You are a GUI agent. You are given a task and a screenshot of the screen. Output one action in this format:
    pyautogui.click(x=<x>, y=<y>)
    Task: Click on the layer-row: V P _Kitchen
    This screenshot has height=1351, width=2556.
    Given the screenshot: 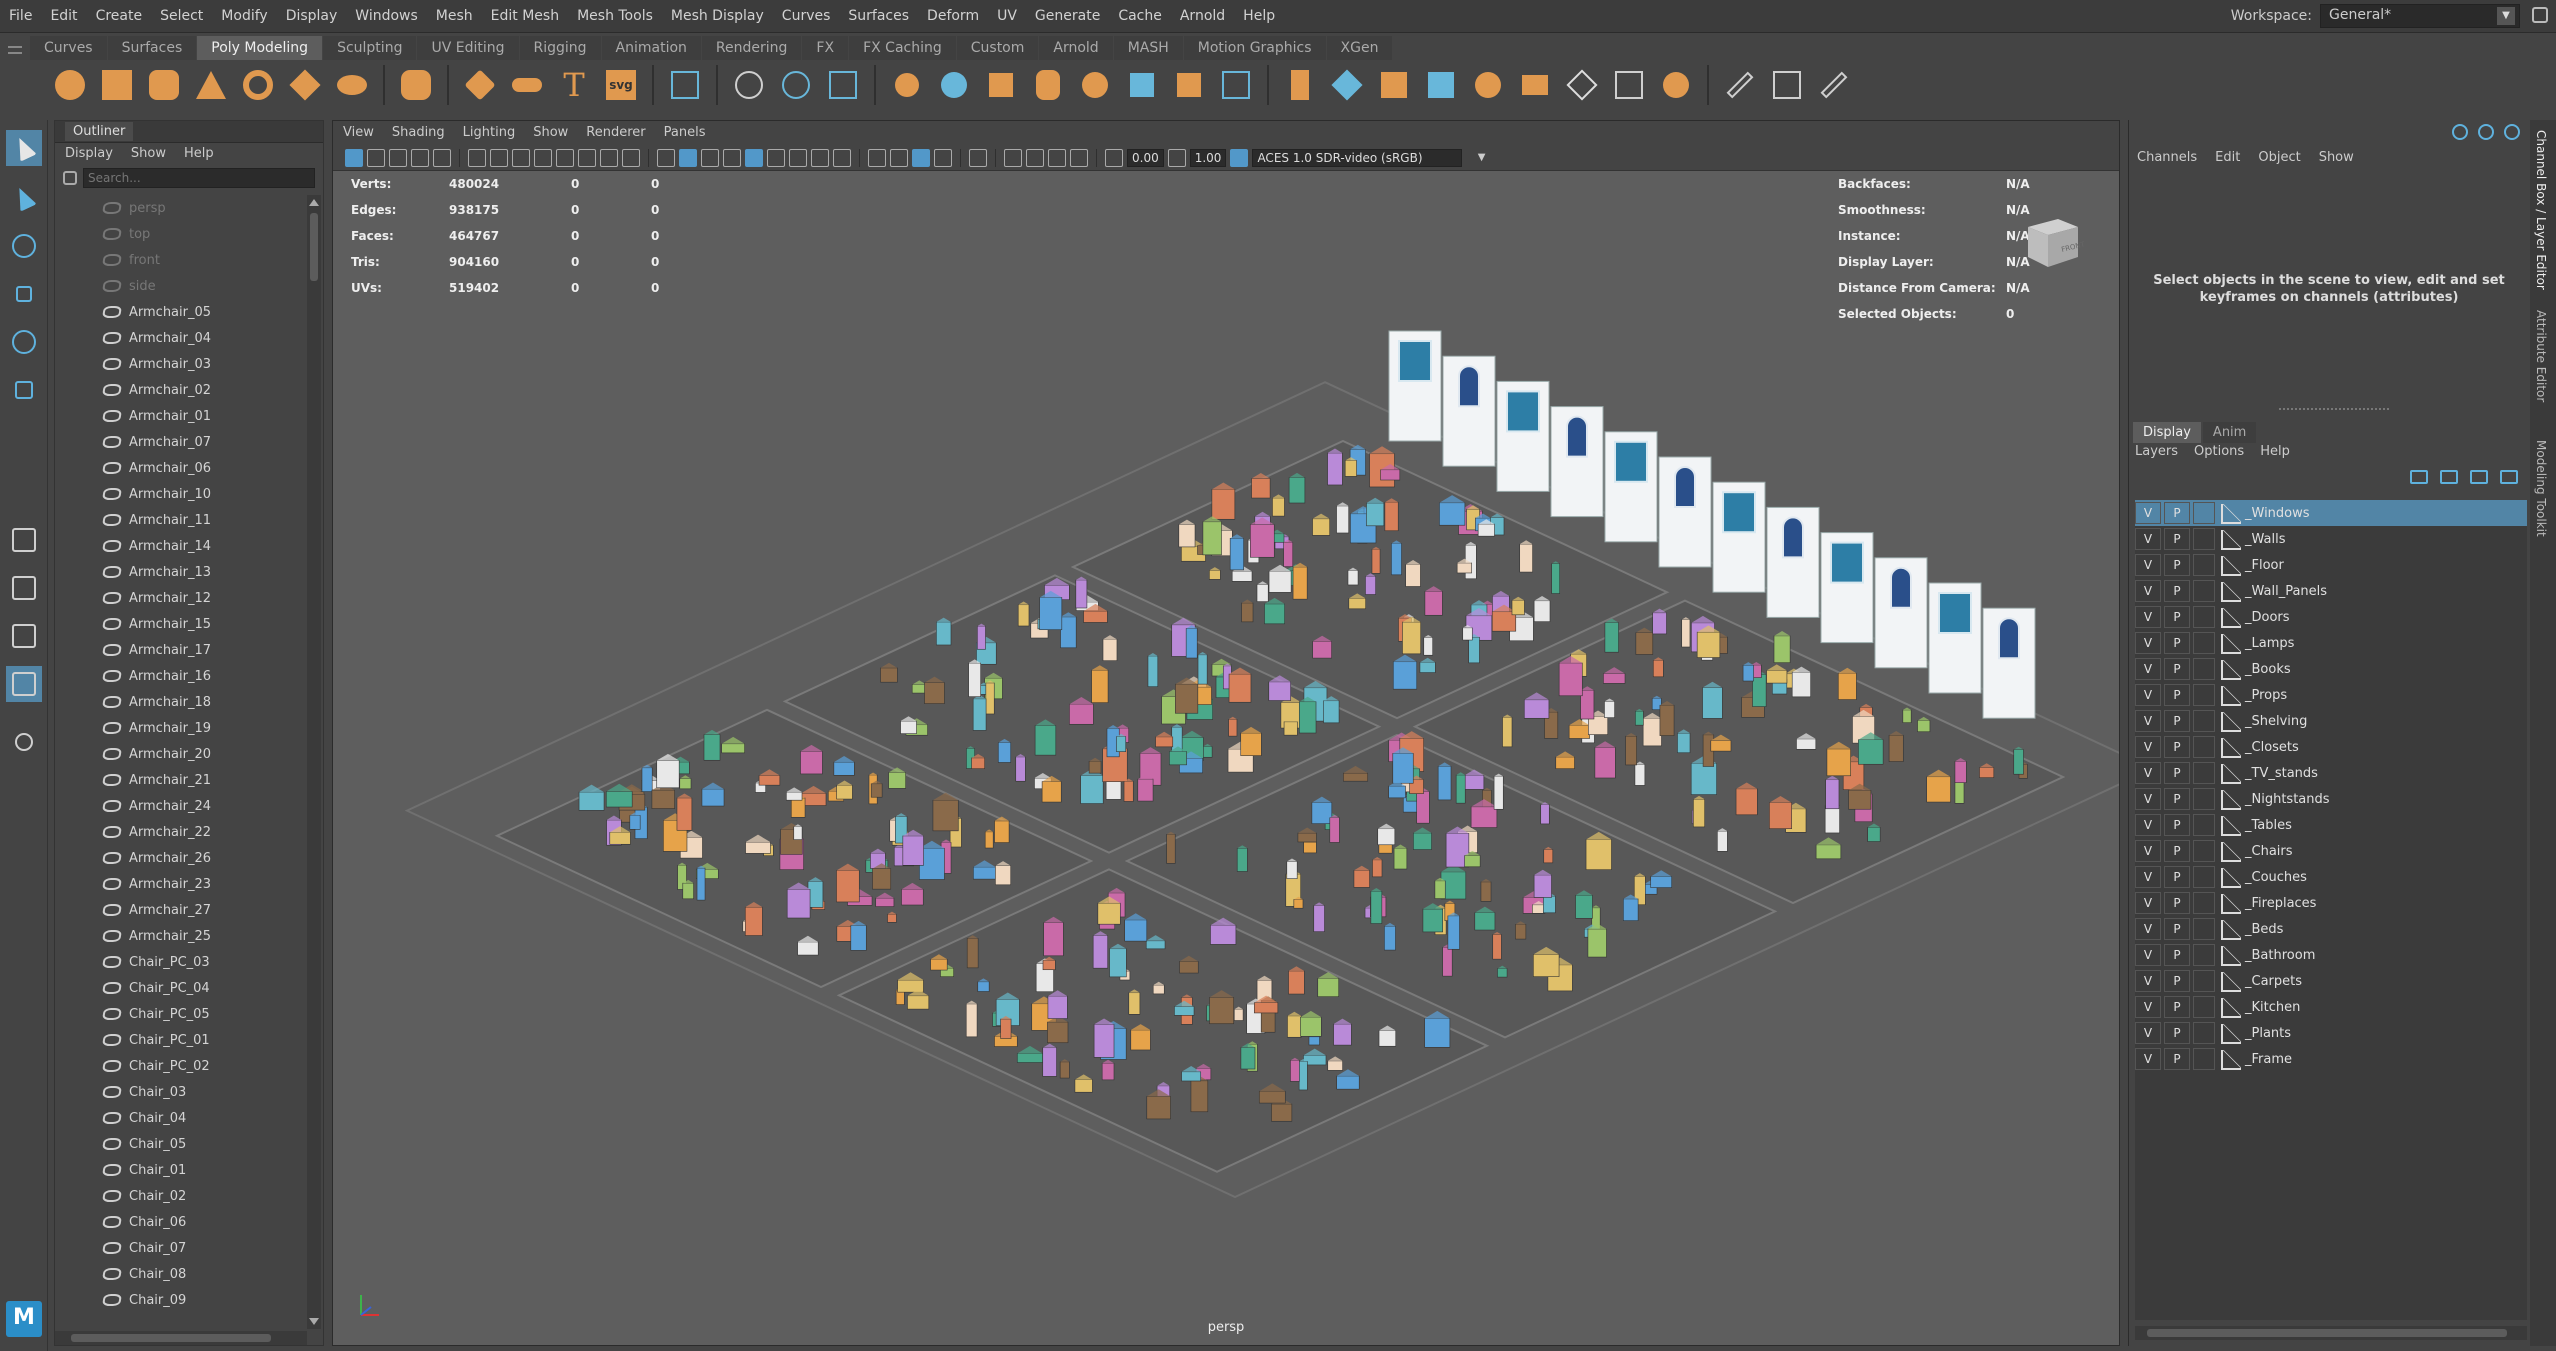 What is the action you would take?
    pyautogui.click(x=2331, y=1007)
    